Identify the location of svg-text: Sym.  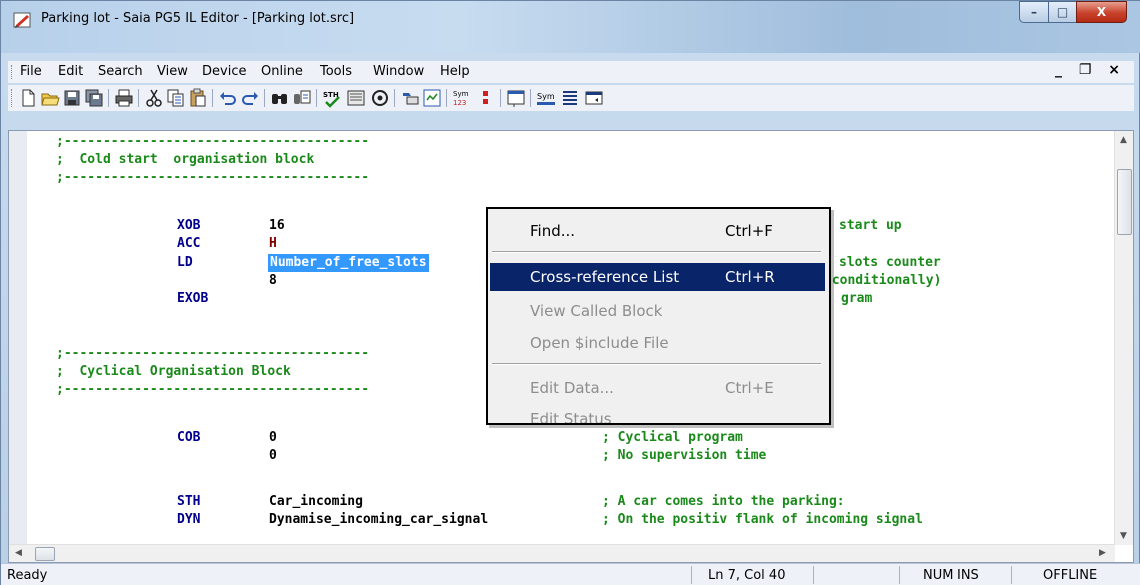
(461, 94).